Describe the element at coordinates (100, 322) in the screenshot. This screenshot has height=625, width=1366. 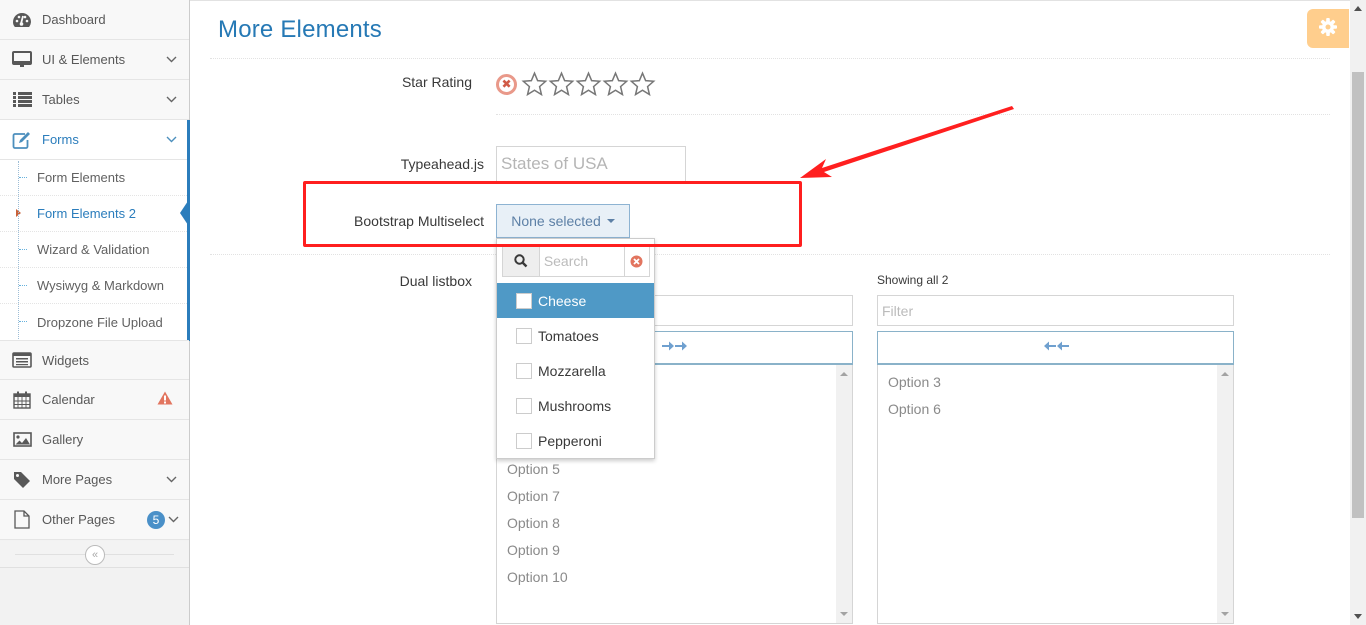
I see `submenu-label: Dropzone File Upload` at that location.